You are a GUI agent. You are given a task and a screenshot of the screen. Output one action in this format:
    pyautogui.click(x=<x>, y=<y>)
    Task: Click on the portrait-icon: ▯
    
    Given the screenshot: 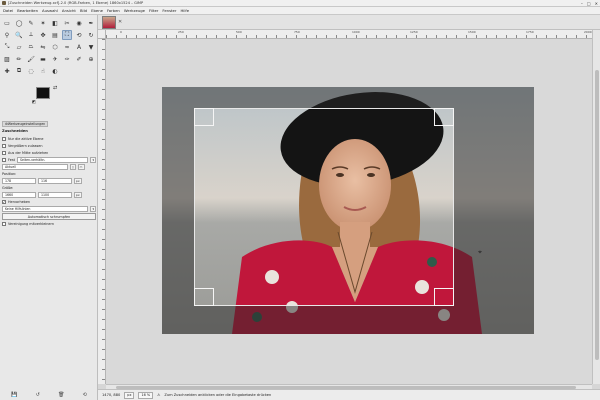 What is the action you would take?
    pyautogui.click(x=73, y=166)
    